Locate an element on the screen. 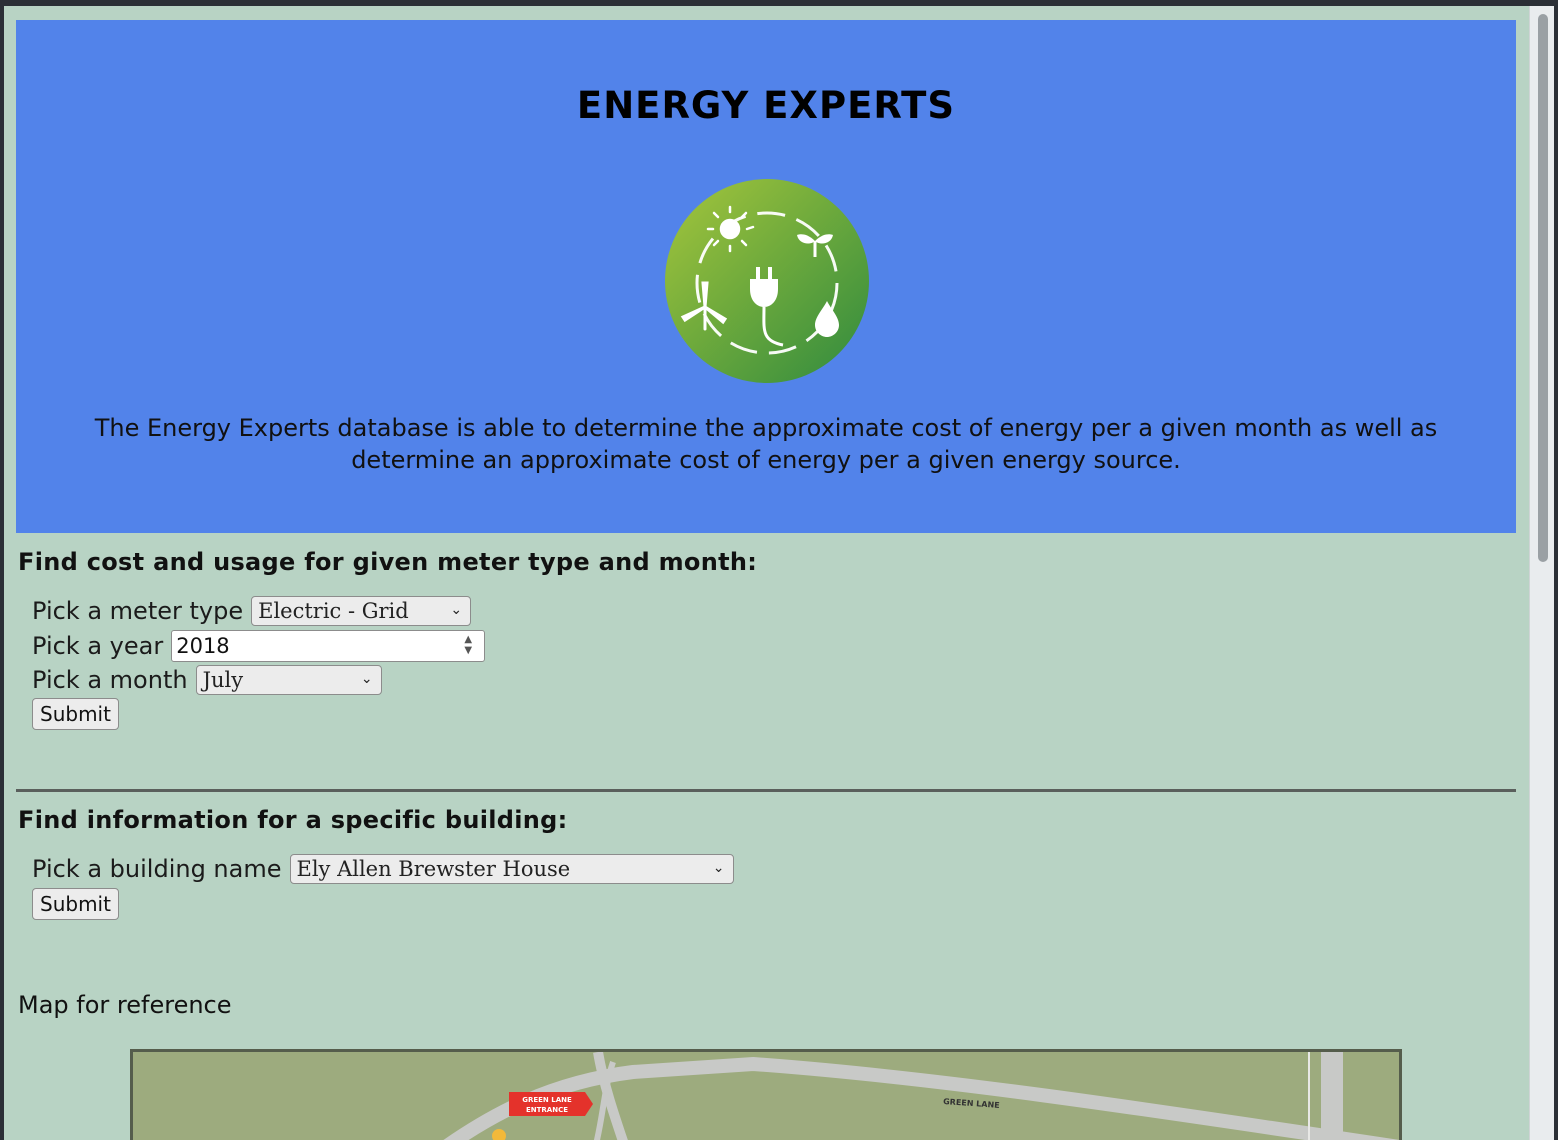  map-entrance-label-2: ENTRANCE is located at coordinates (547, 1110).